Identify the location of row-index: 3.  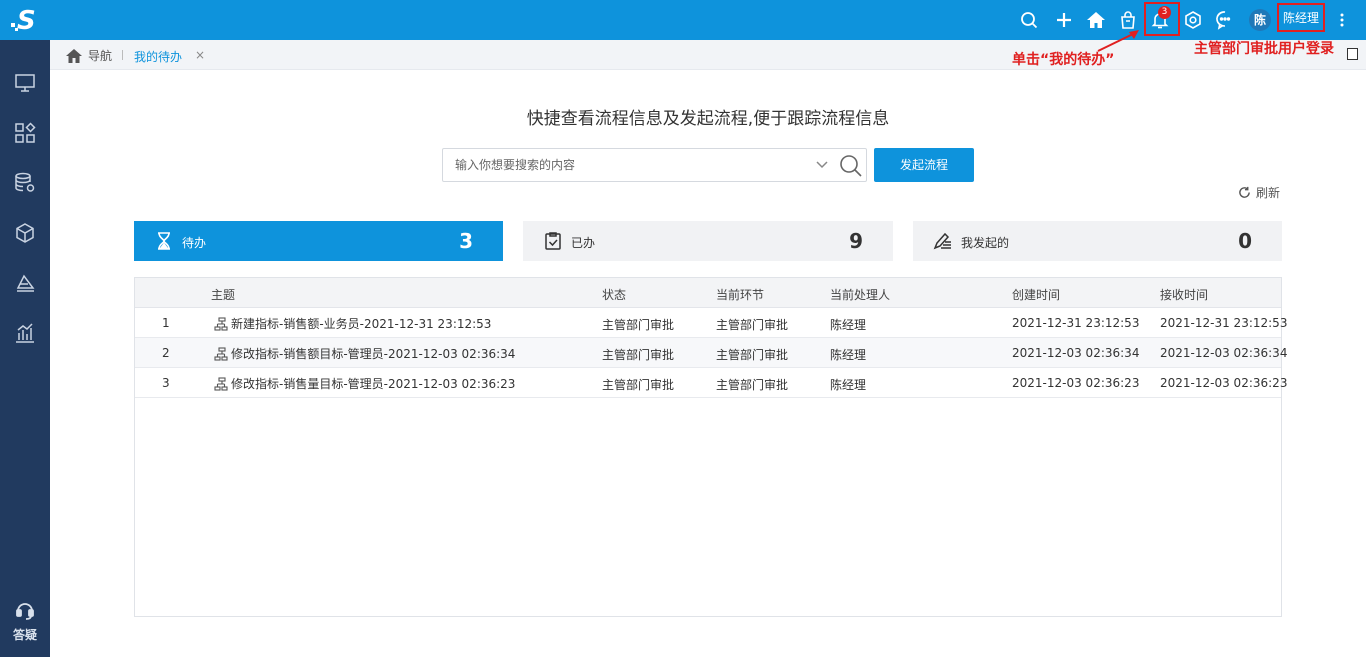
(166, 383).